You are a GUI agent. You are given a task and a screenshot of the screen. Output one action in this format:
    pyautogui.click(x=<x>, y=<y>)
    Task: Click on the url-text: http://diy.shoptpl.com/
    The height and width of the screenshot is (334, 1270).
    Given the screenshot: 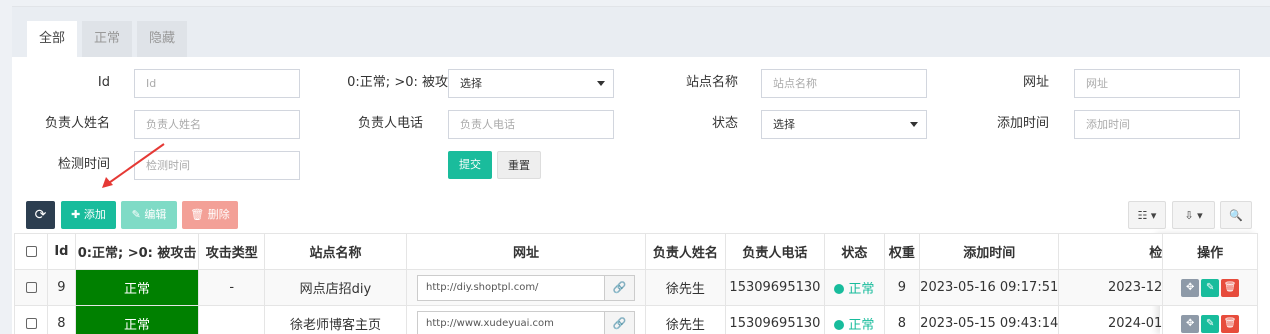 What is the action you would take?
    pyautogui.click(x=511, y=288)
    